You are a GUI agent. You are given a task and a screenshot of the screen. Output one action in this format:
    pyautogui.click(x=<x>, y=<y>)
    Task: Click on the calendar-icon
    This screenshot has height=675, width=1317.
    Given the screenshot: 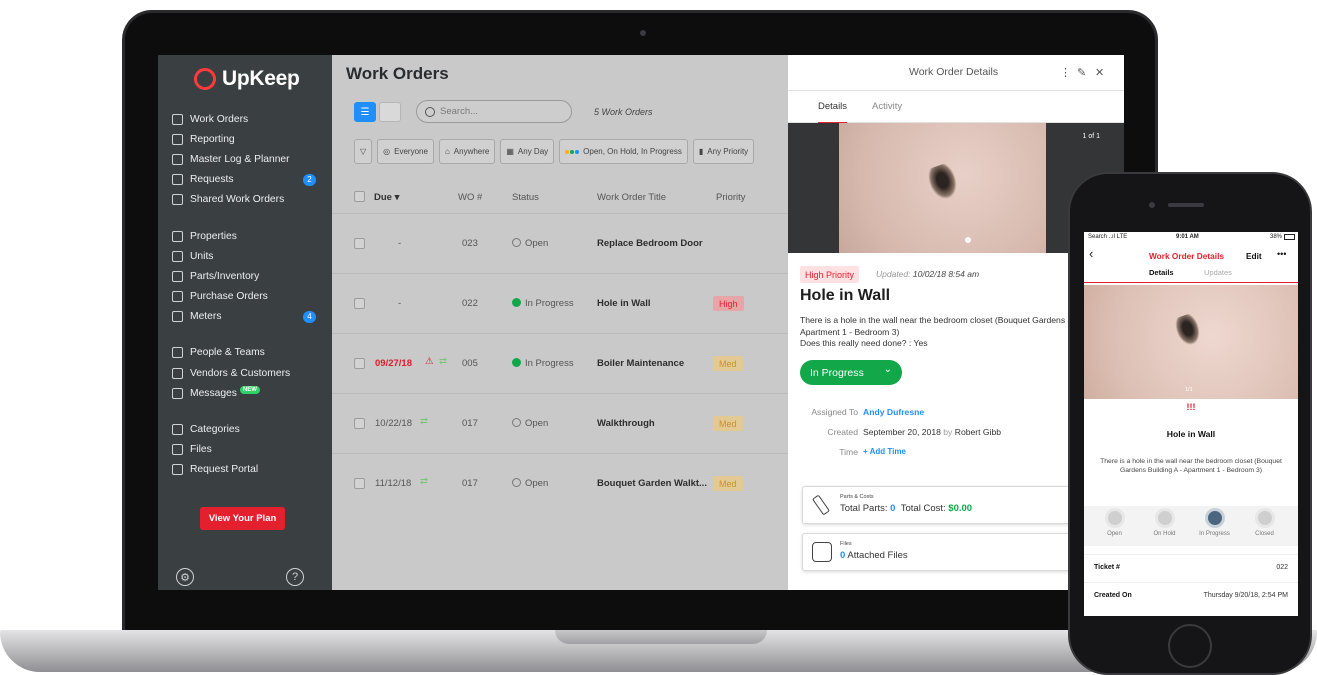 What is the action you would take?
    pyautogui.click(x=177, y=159)
    